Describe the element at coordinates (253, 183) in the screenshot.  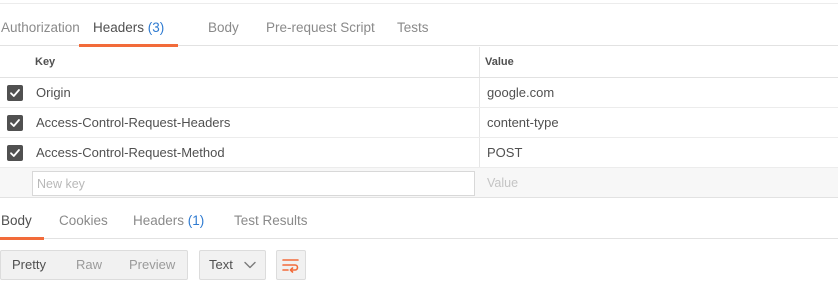
I see `new-key-input` at that location.